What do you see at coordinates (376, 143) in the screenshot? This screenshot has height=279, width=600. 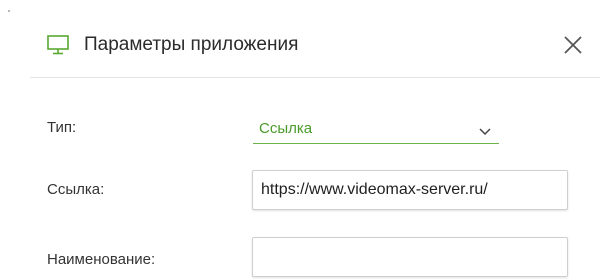 I see `type-select-underline` at bounding box center [376, 143].